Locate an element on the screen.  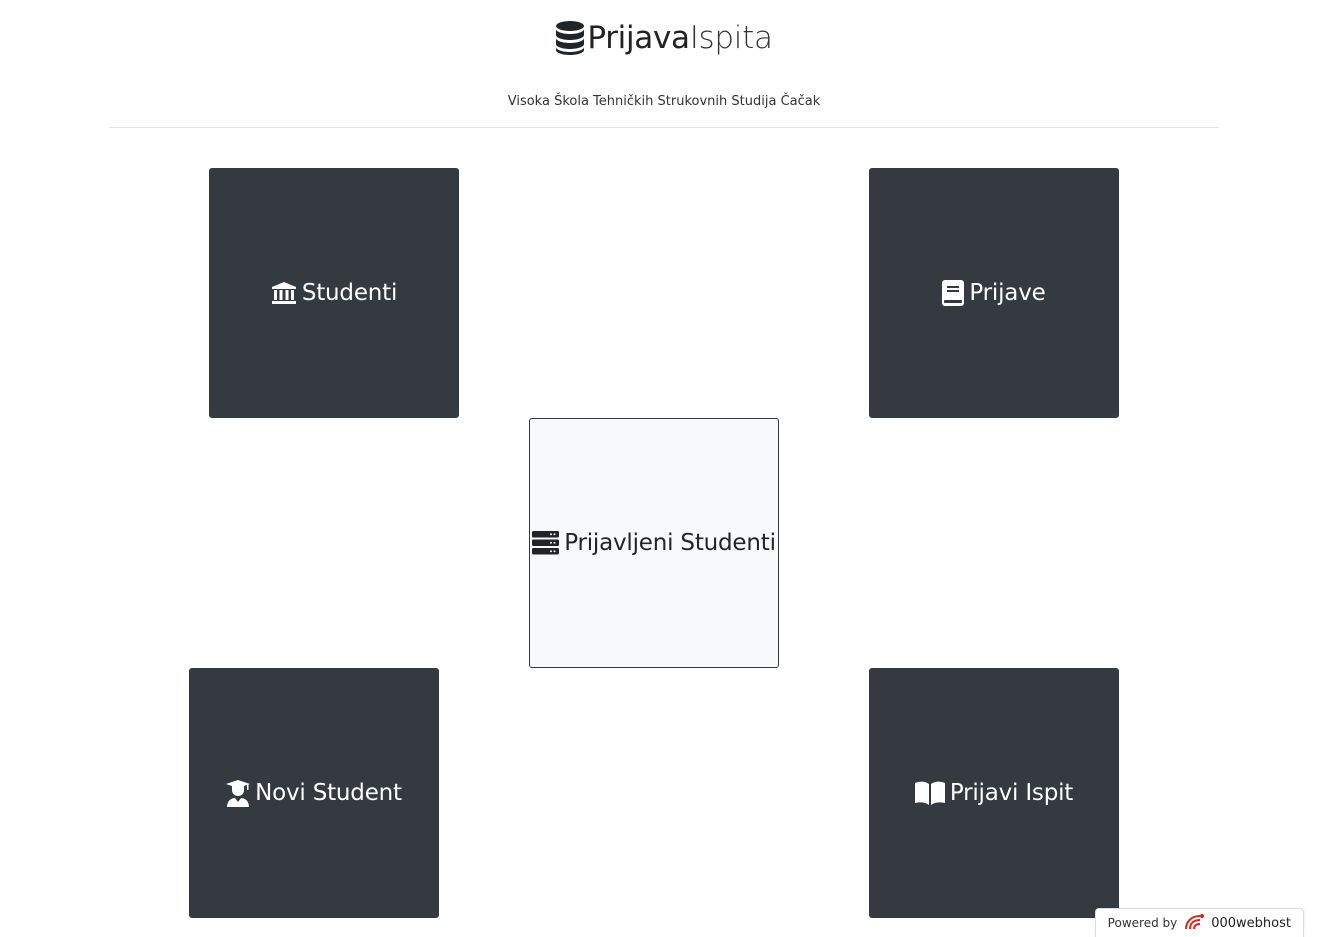
prijave-tile: Prijave is located at coordinates (994, 293).